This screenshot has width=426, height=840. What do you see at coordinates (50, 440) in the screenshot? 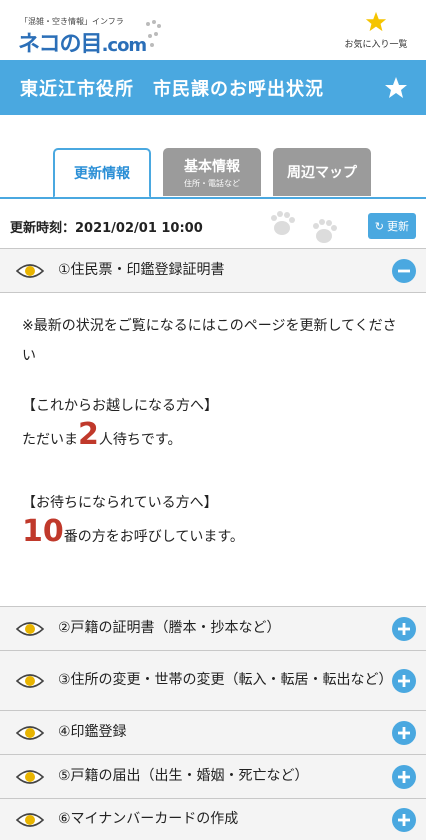
I see `upcoming-prefix: ただいま` at bounding box center [50, 440].